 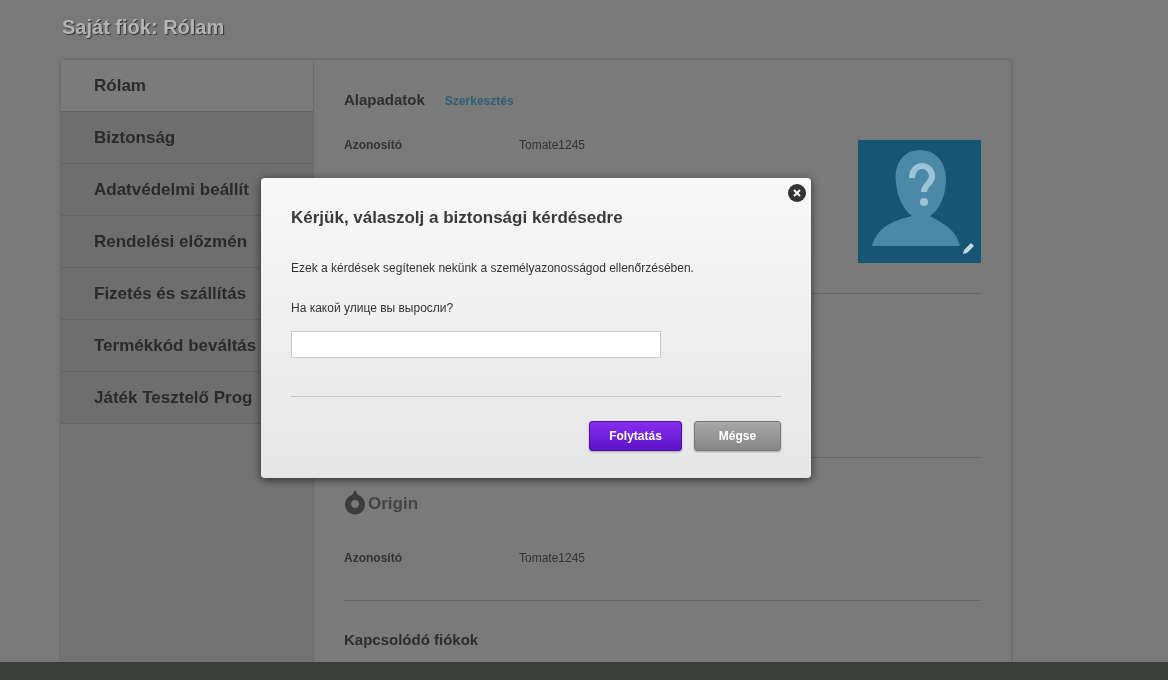 I want to click on pencil-icon, so click(x=968, y=249).